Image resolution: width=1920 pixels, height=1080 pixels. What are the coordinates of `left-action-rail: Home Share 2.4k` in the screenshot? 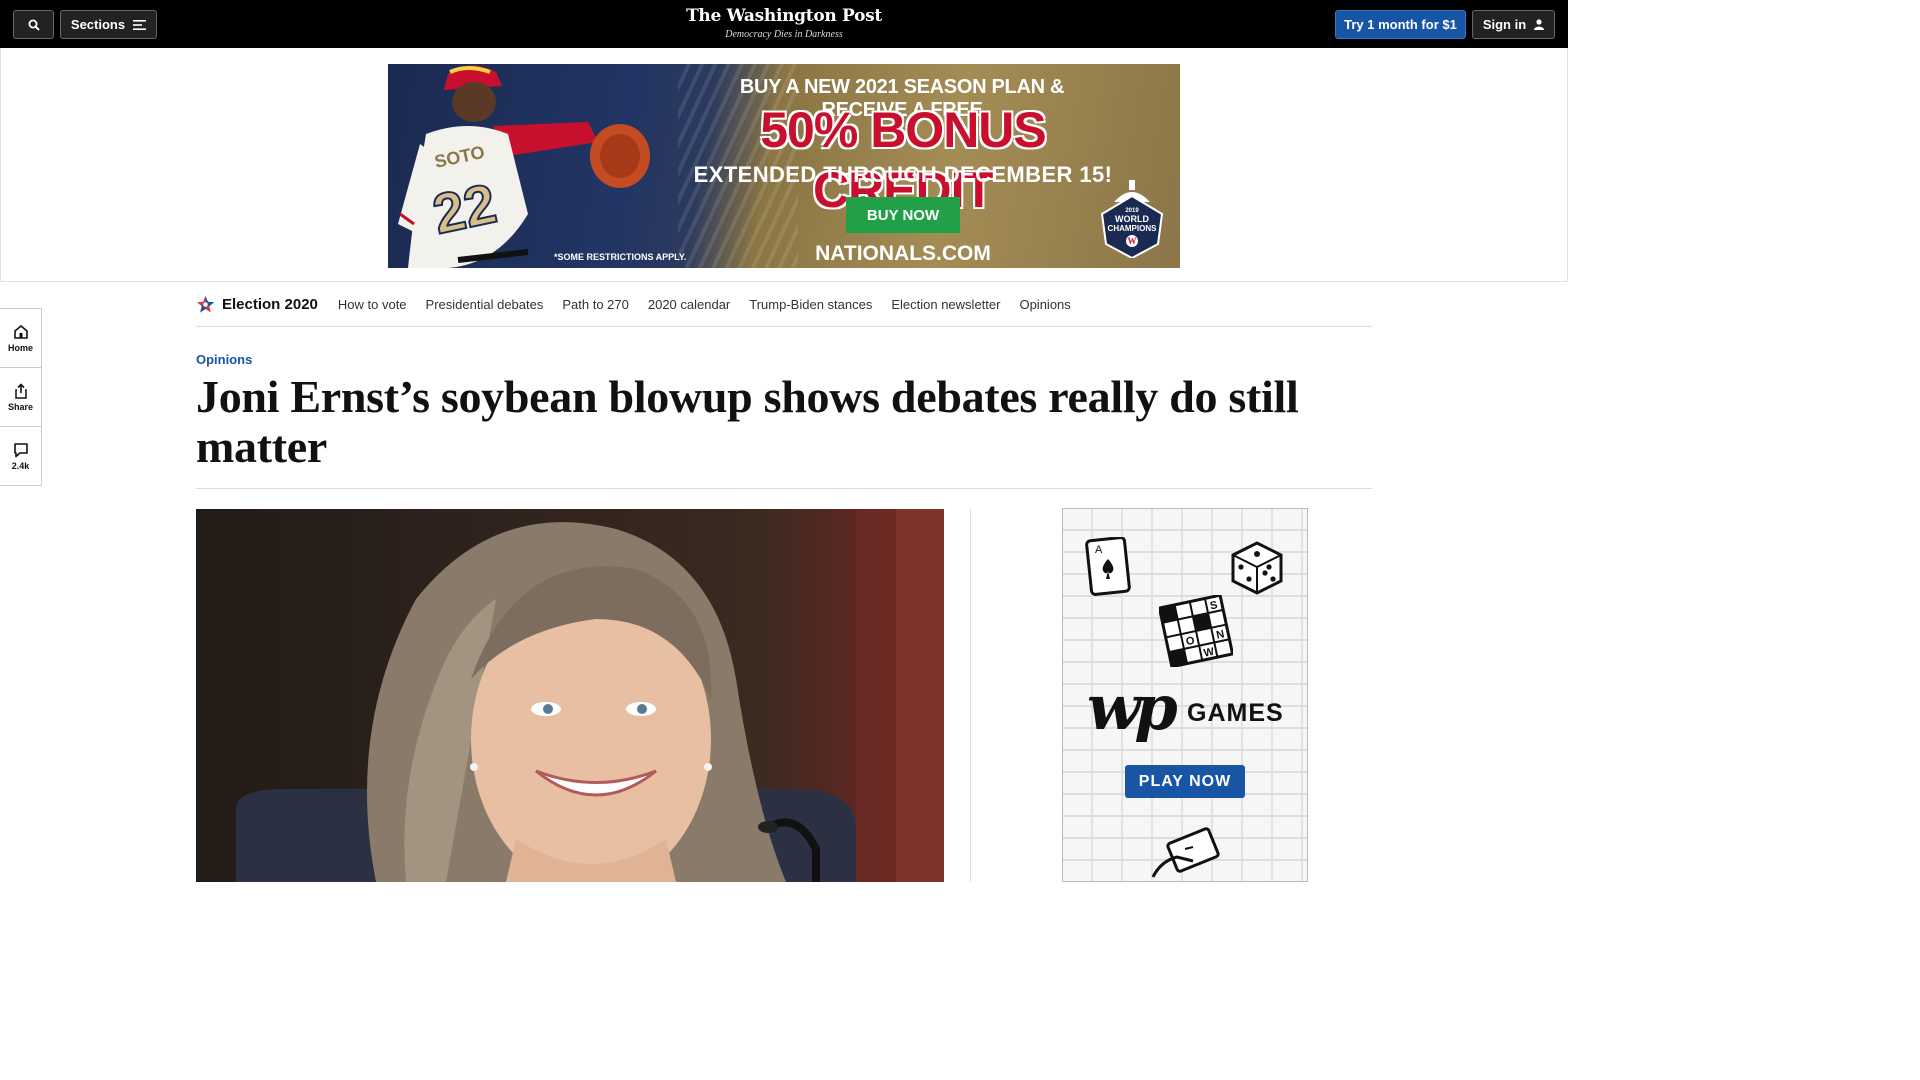 It's located at (21, 397).